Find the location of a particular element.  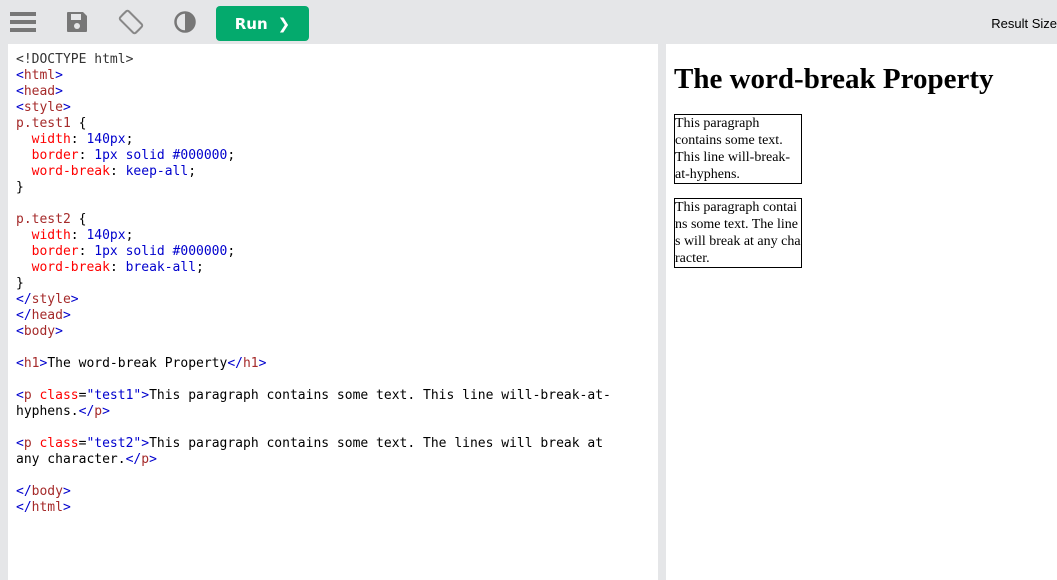

code-token: p.test2 is located at coordinates (43, 219).